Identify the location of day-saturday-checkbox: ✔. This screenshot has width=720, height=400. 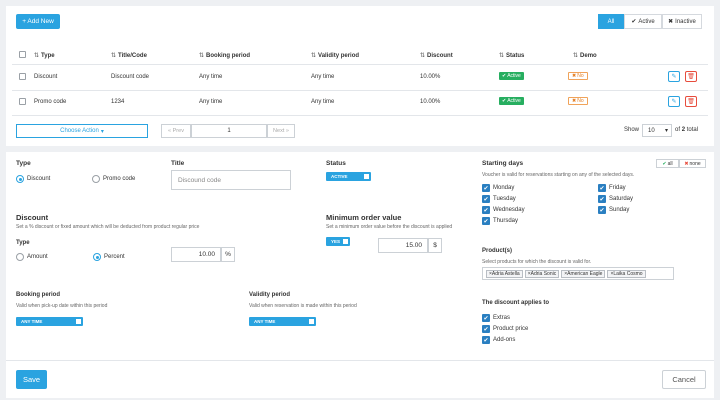
(602, 199).